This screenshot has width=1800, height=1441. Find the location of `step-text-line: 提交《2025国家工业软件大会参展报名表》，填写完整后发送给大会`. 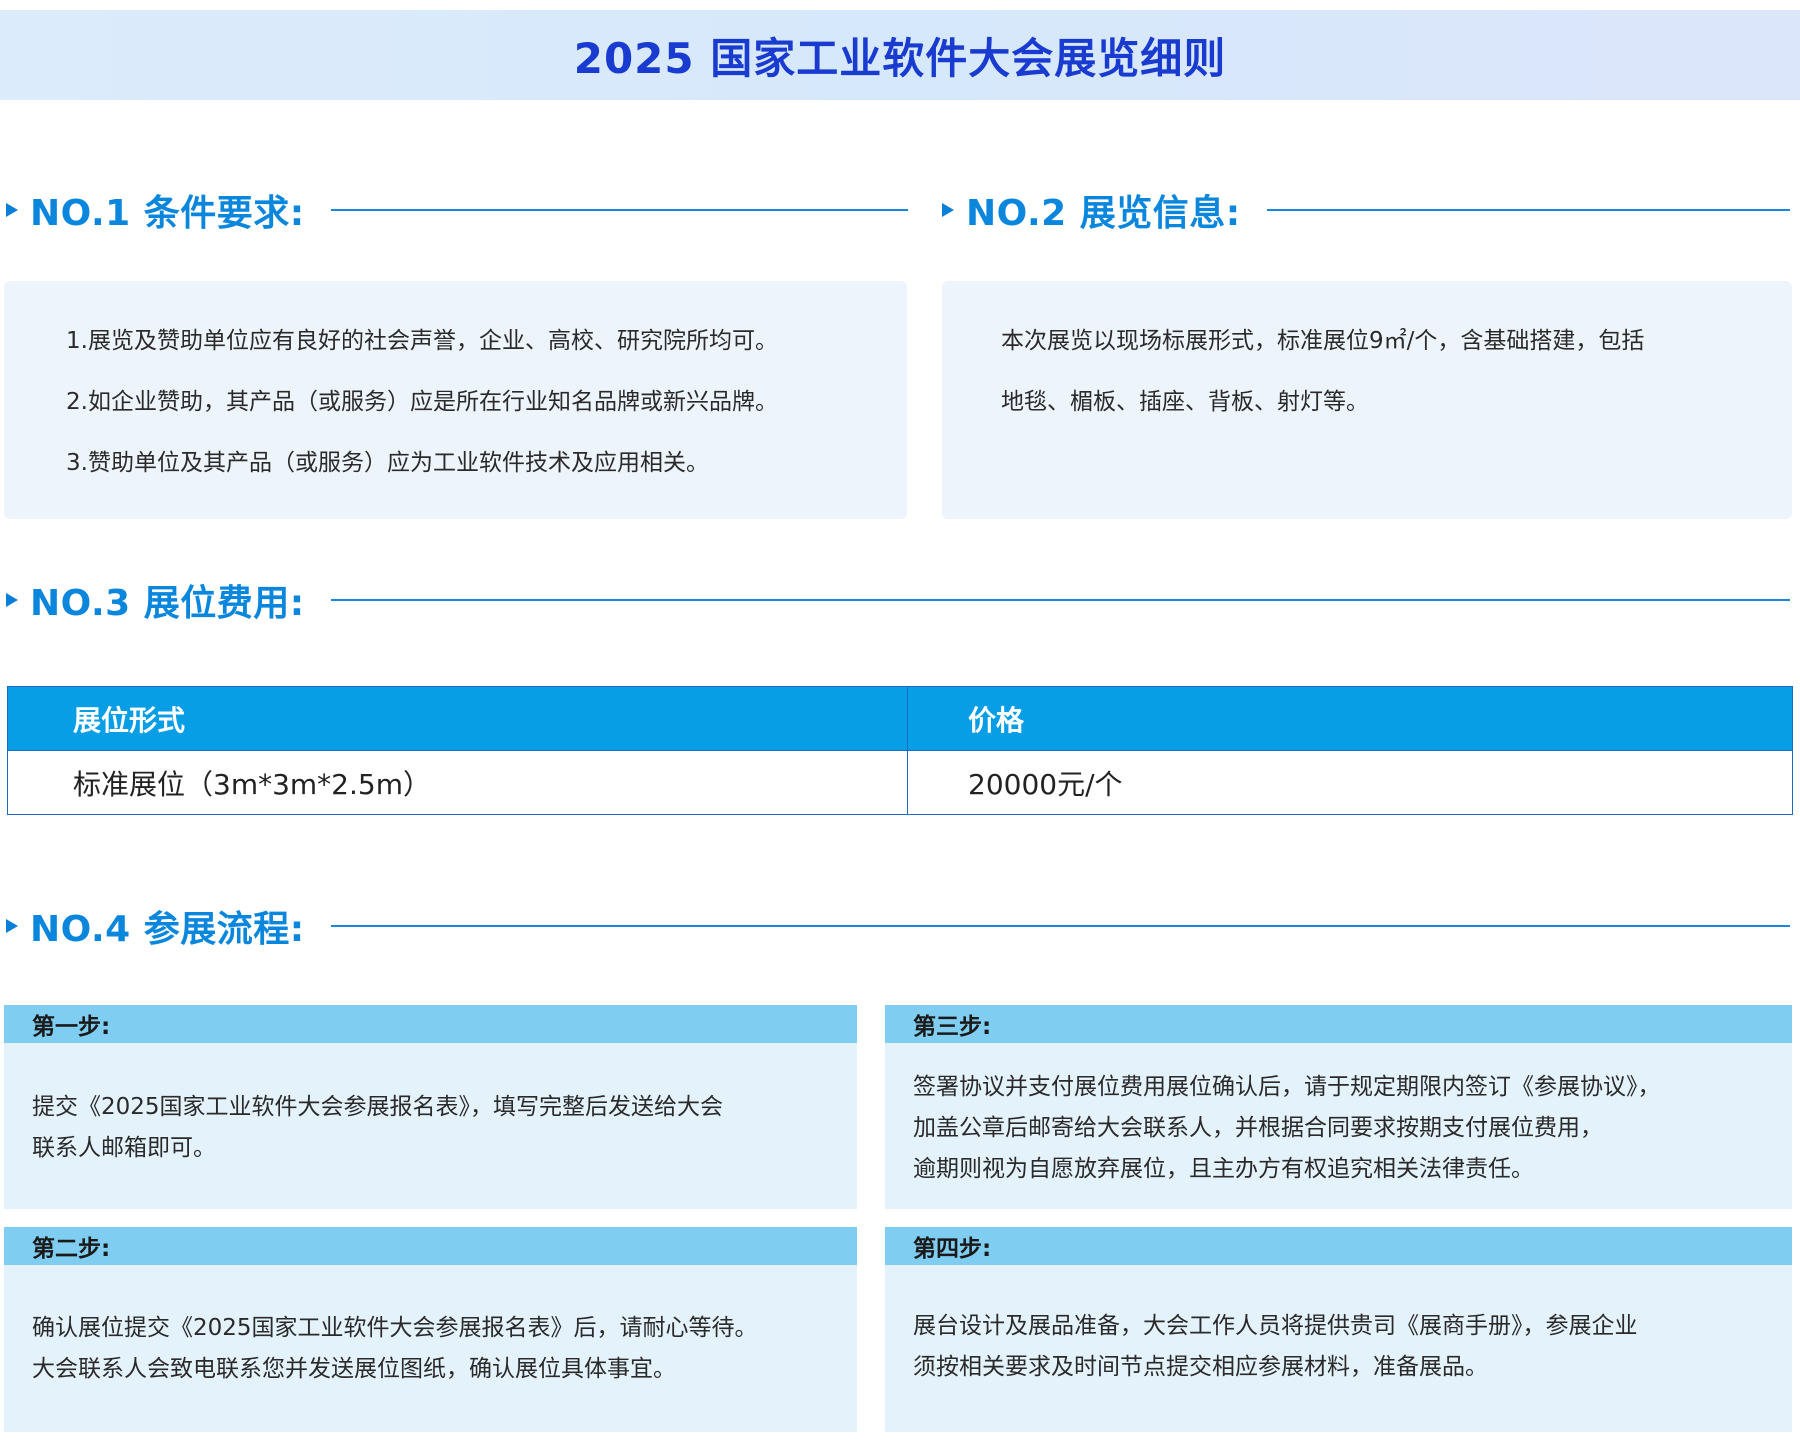

step-text-line: 提交《2025国家工业软件大会参展报名表》，填写完整后发送给大会 is located at coordinates (378, 1107).